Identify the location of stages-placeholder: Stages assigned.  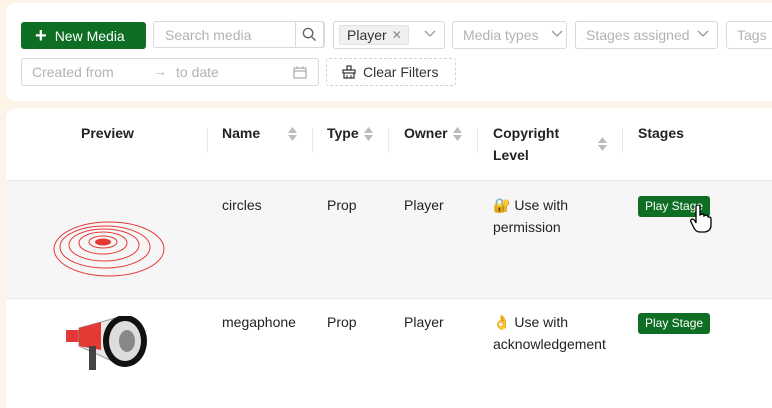
(638, 35).